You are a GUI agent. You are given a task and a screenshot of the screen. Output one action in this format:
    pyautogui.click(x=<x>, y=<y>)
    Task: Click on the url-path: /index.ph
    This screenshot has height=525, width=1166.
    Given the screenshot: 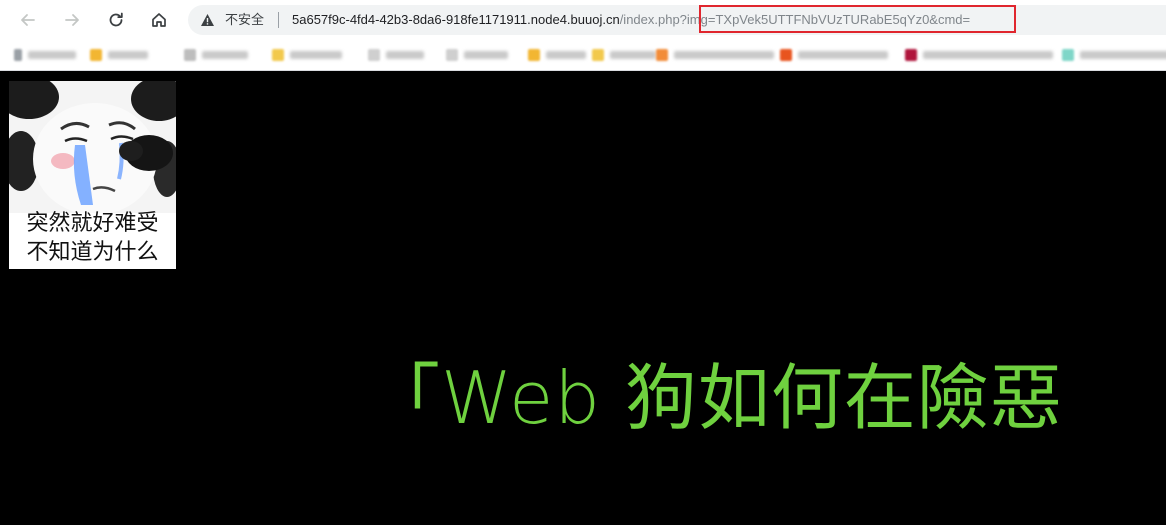 What is the action you would take?
    pyautogui.click(x=646, y=19)
    